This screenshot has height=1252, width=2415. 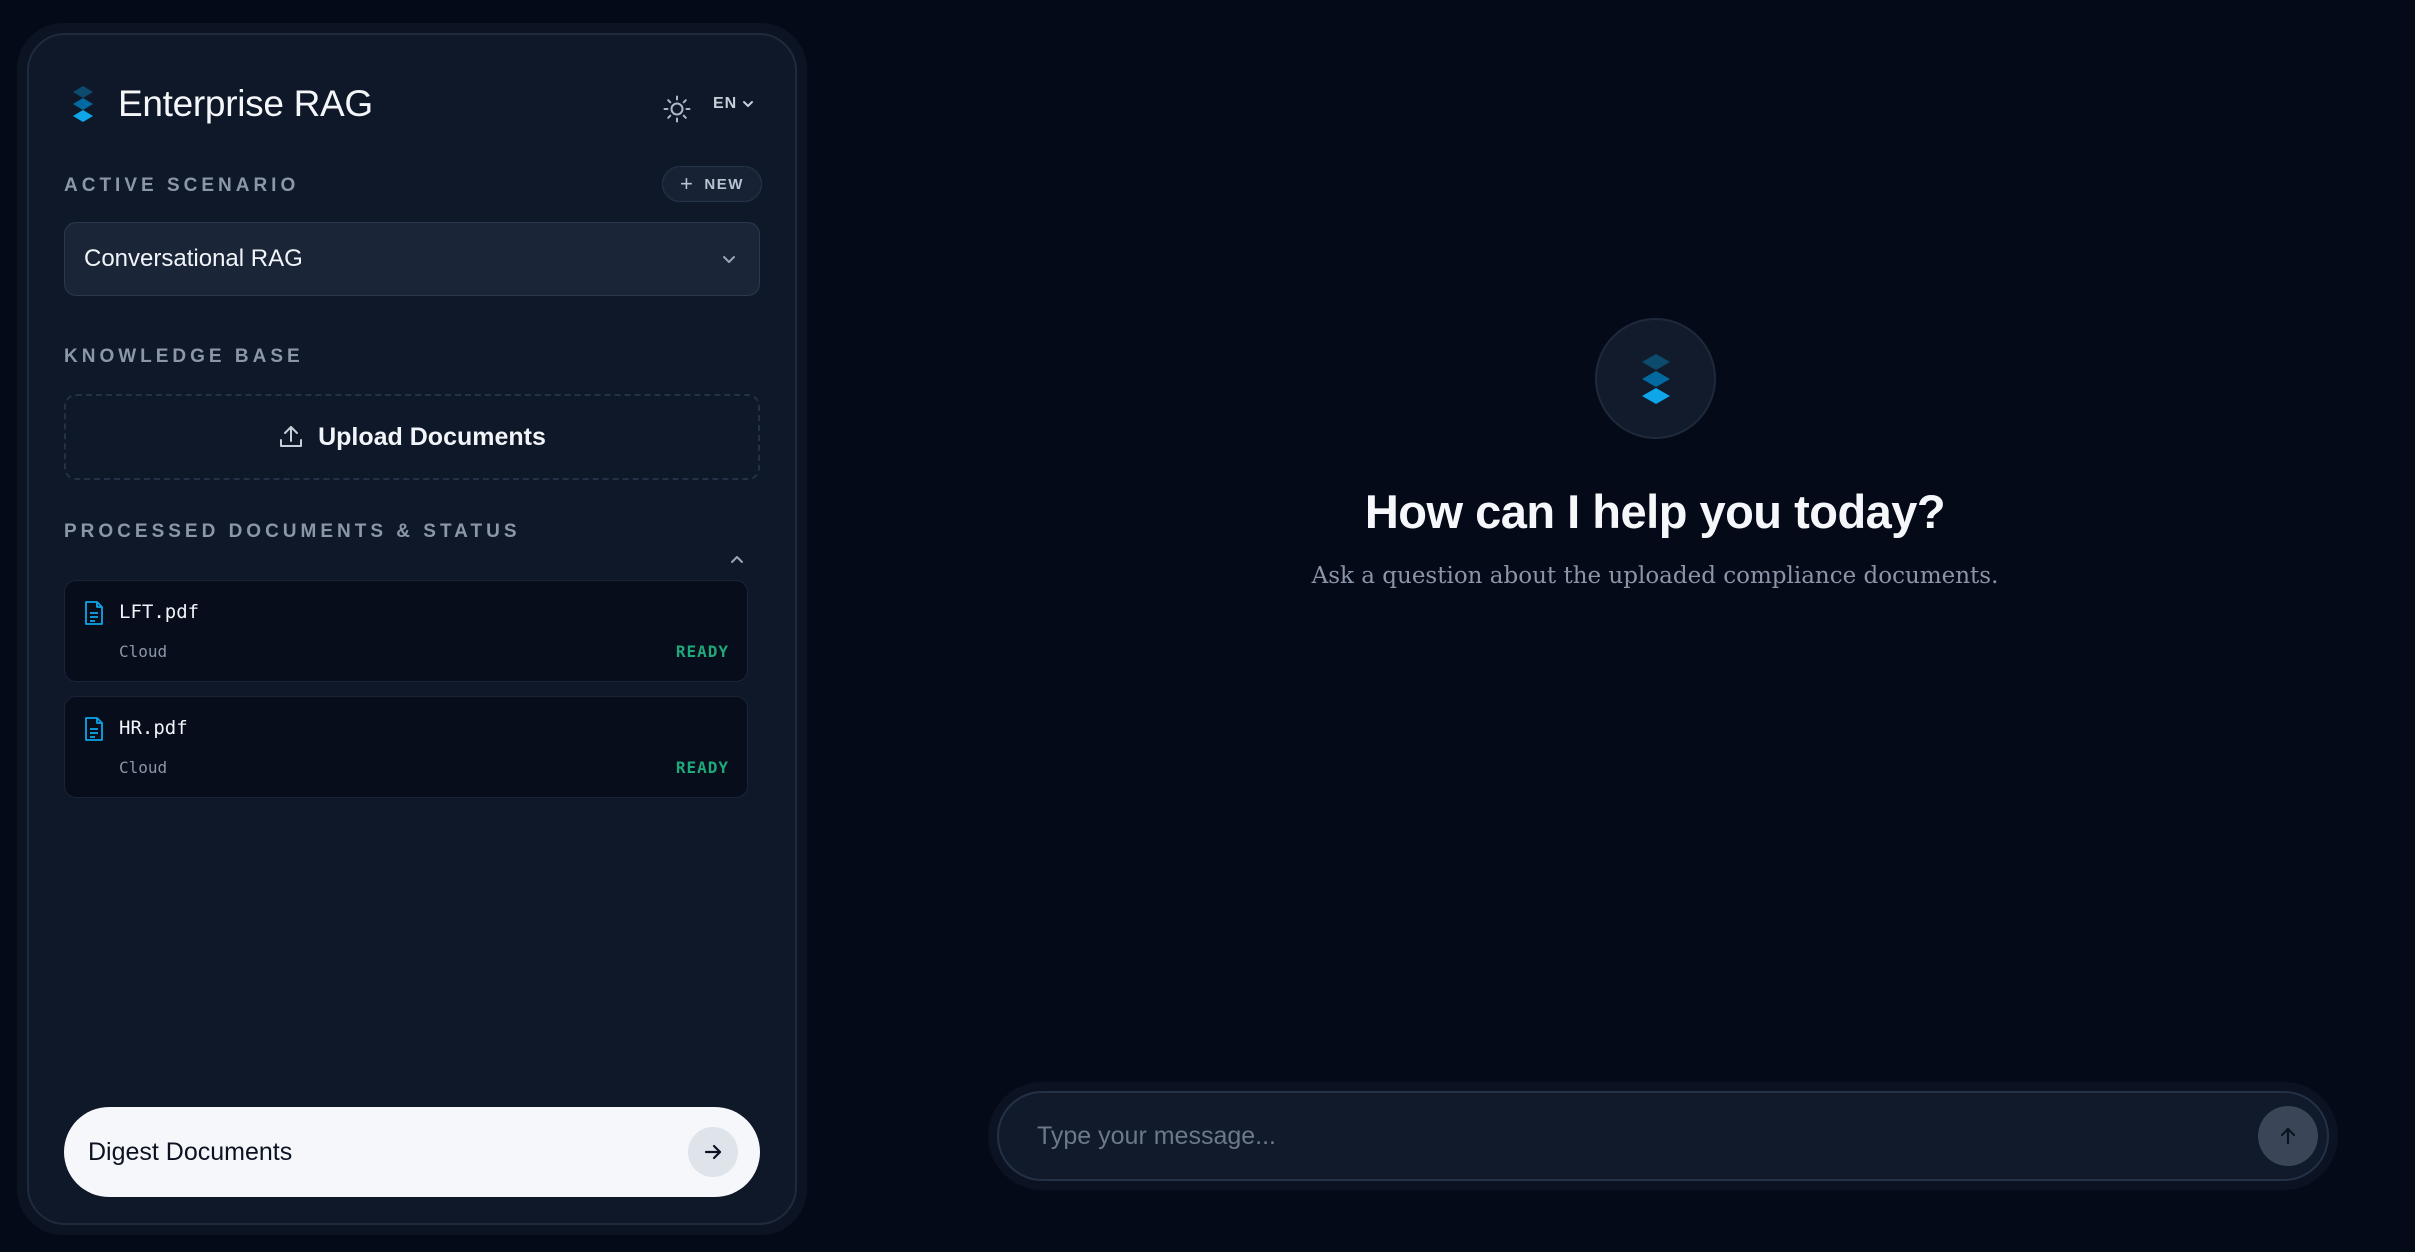 I want to click on language-selector: EN, so click(x=734, y=104).